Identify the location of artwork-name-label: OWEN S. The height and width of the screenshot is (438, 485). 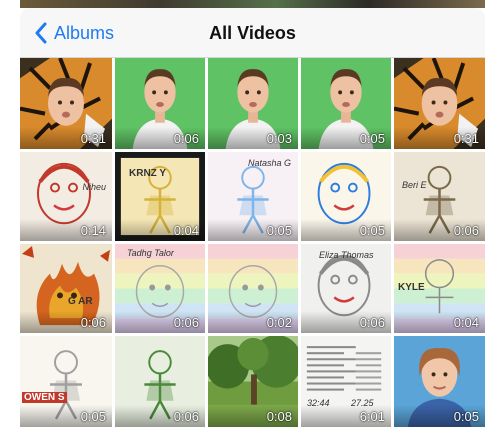
(44, 397).